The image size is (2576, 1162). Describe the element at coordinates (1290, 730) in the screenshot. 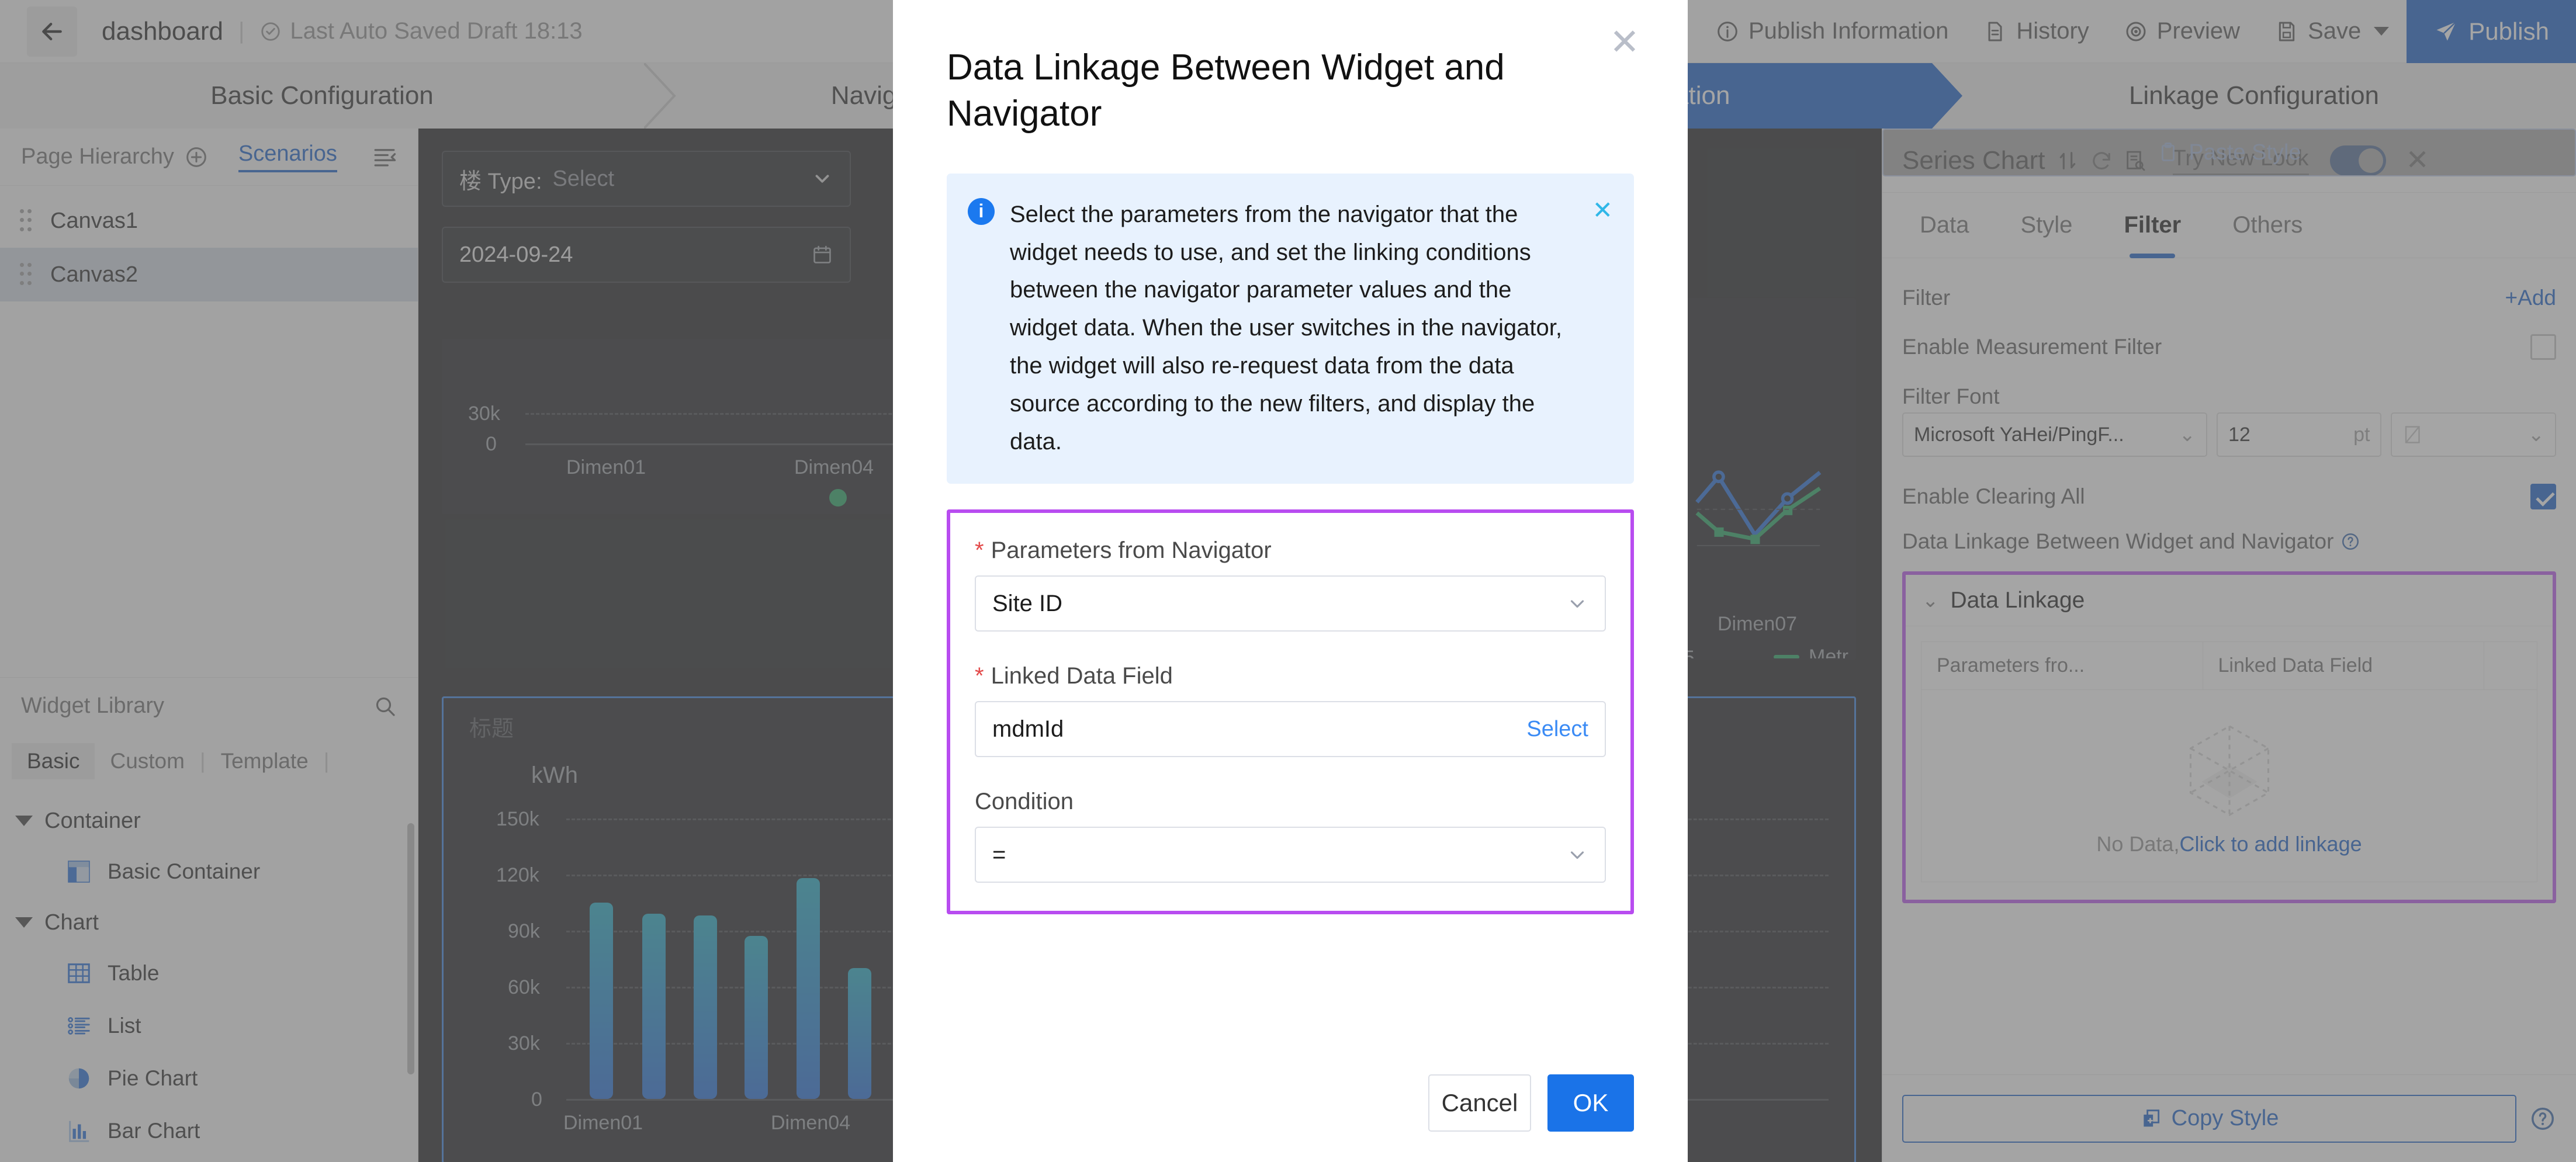

I see `linked-data-field-input: mdmId Select` at that location.